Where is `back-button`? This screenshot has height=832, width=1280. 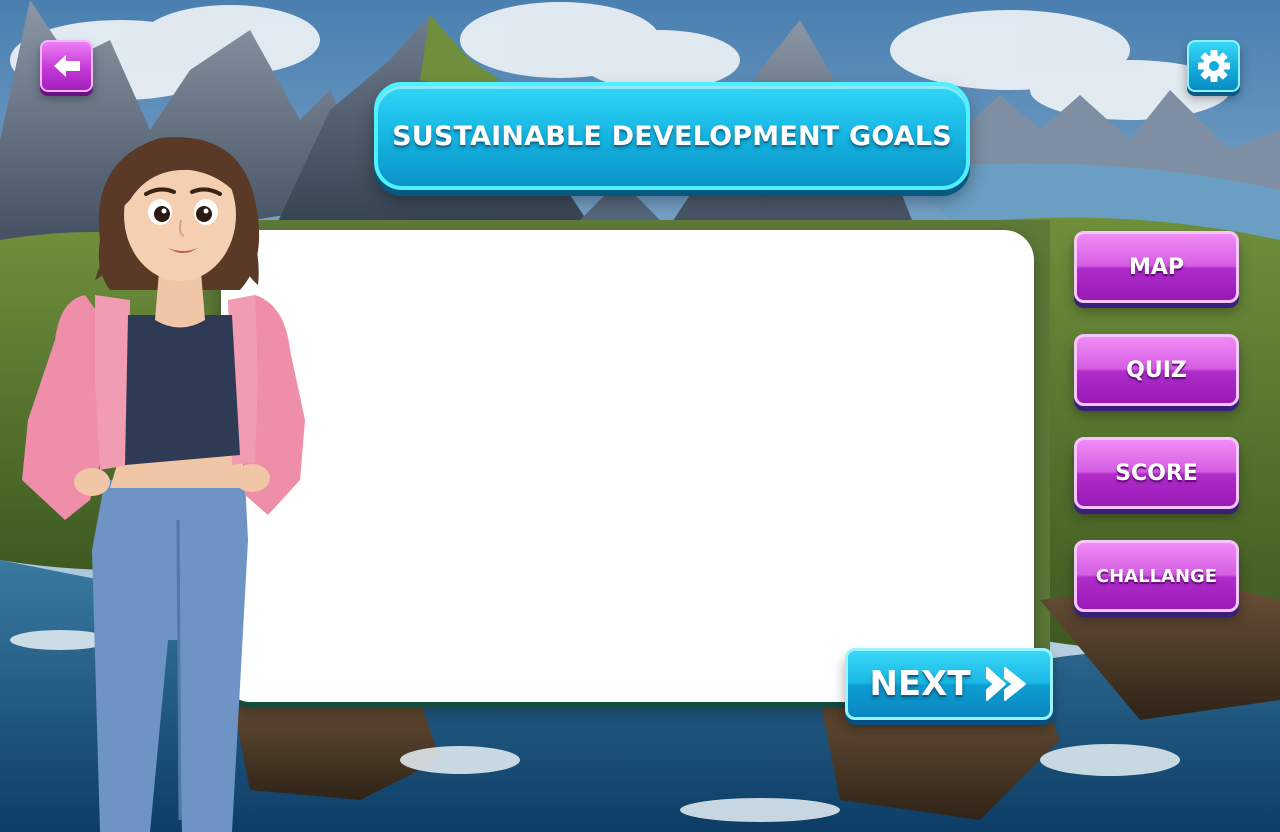
back-button is located at coordinates (66, 66).